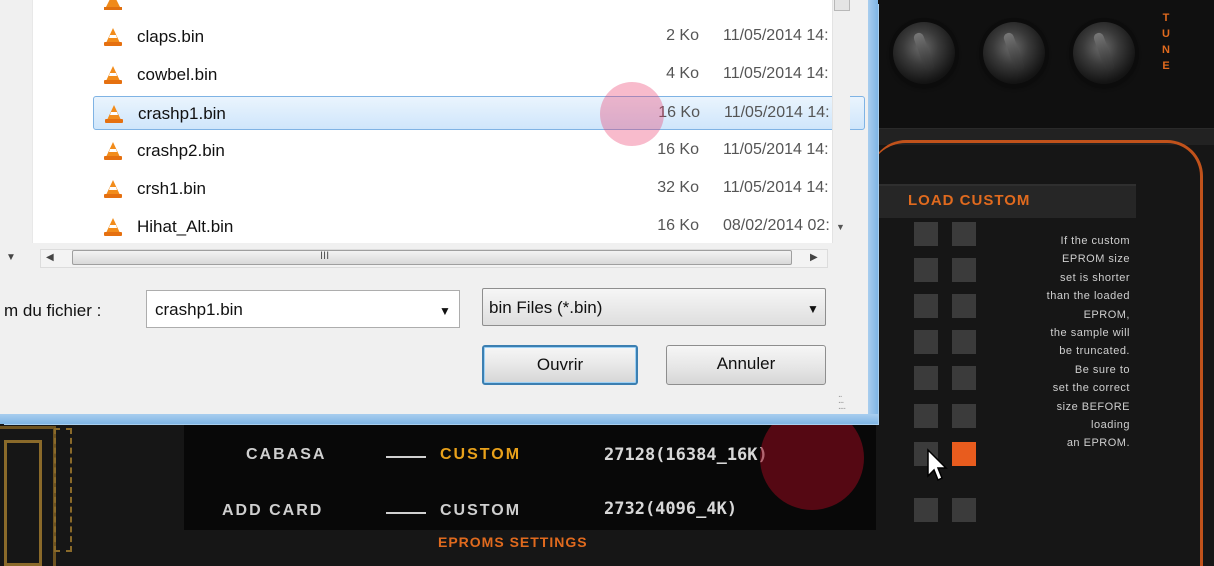 The width and height of the screenshot is (1214, 566). I want to click on filename-combo: crashp1.bin ▼, so click(303, 309).